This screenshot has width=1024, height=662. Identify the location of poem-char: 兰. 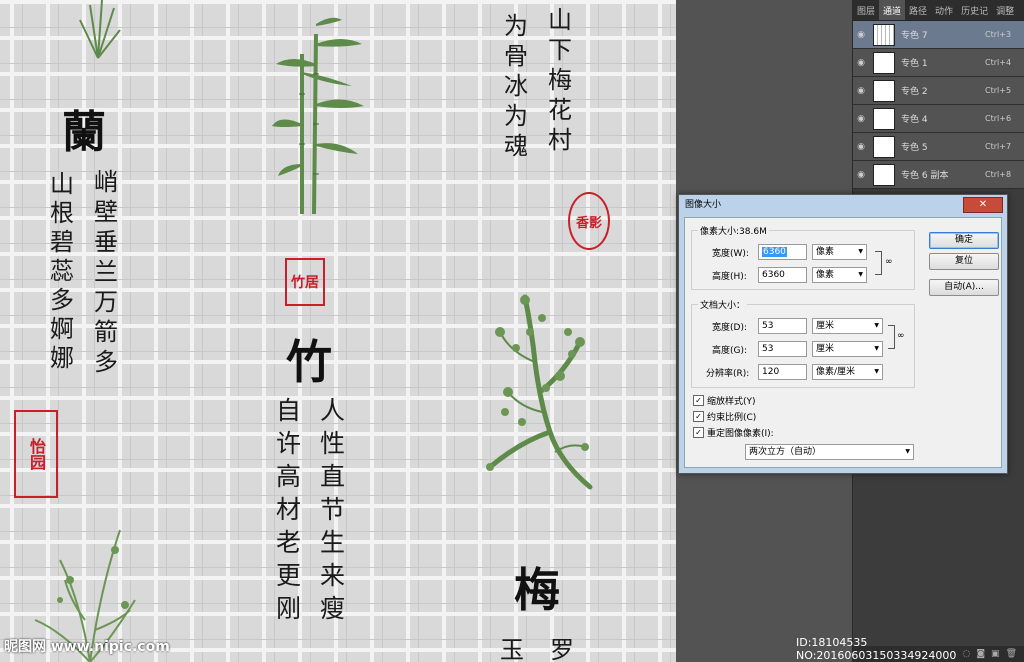
(106, 272).